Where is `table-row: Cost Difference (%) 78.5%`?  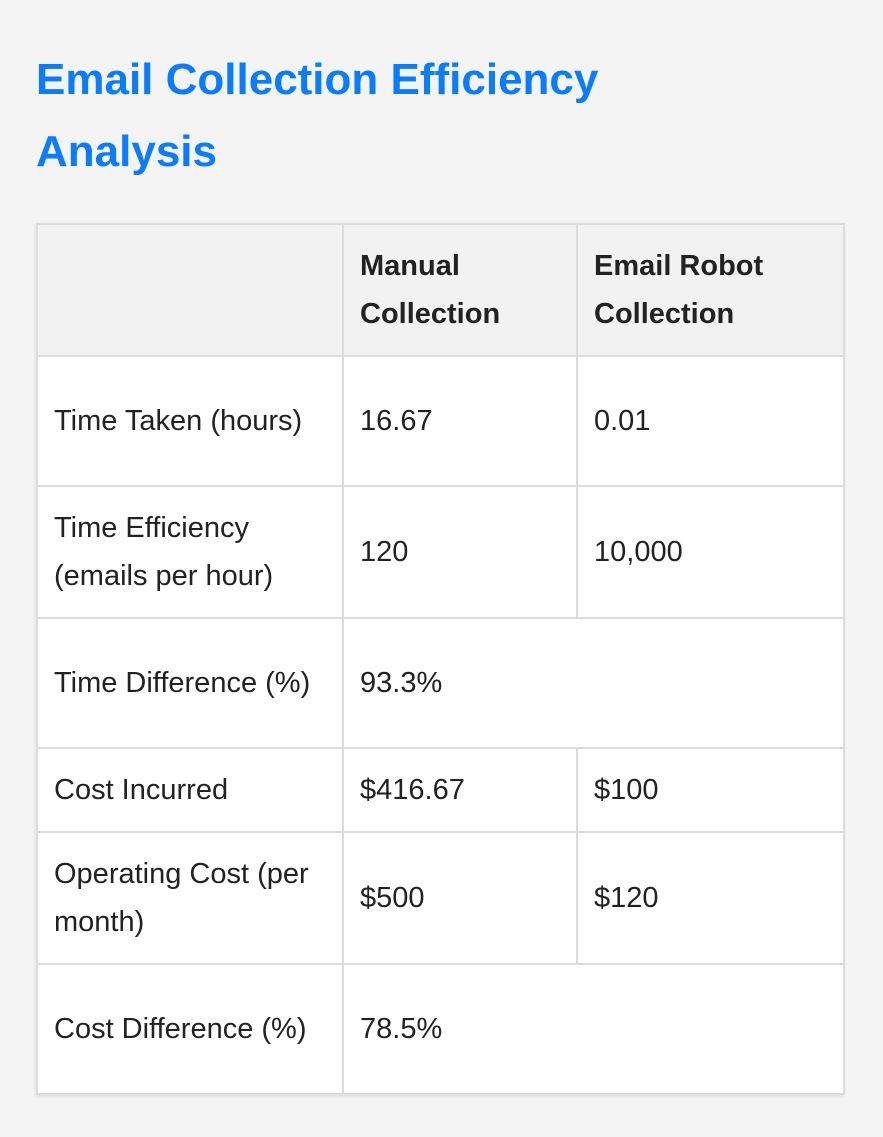 table-row: Cost Difference (%) 78.5% is located at coordinates (440, 1029).